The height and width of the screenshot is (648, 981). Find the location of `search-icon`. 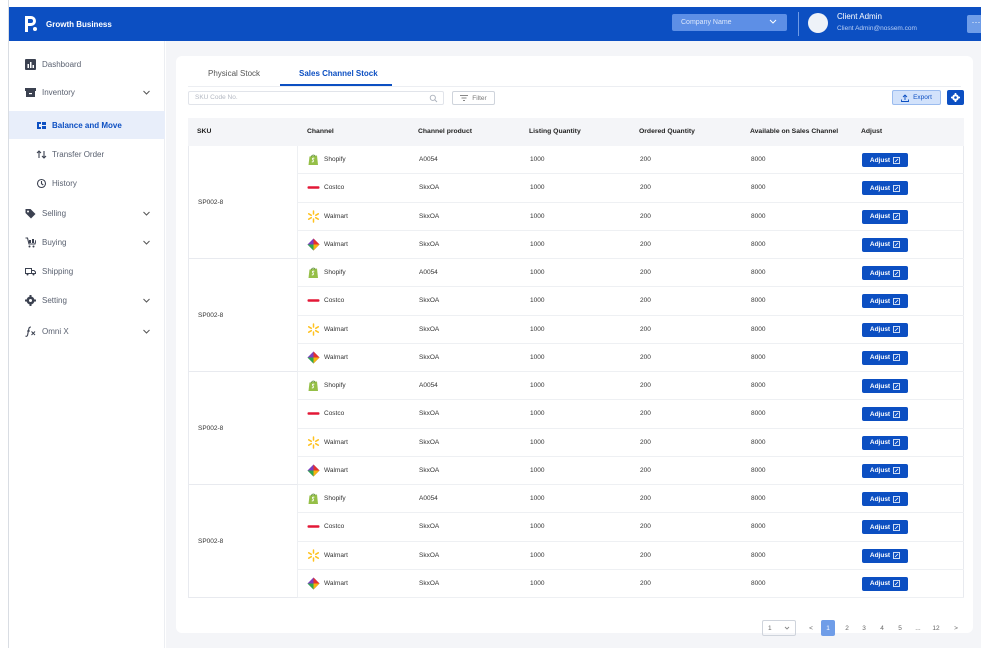

search-icon is located at coordinates (433, 98).